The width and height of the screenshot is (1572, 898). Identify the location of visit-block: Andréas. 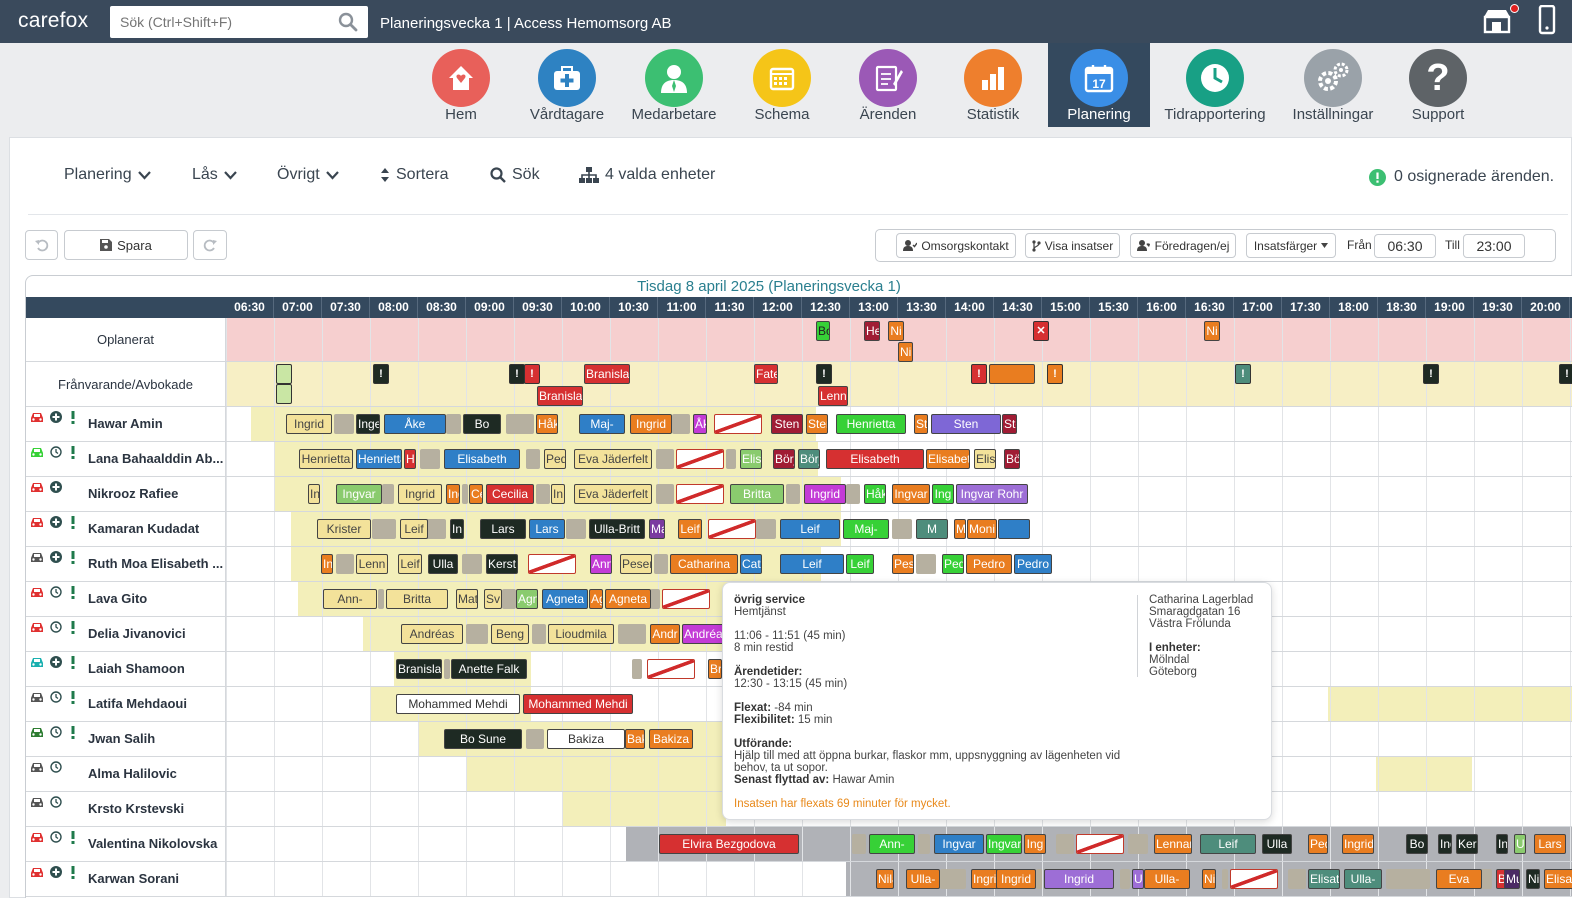
(432, 634).